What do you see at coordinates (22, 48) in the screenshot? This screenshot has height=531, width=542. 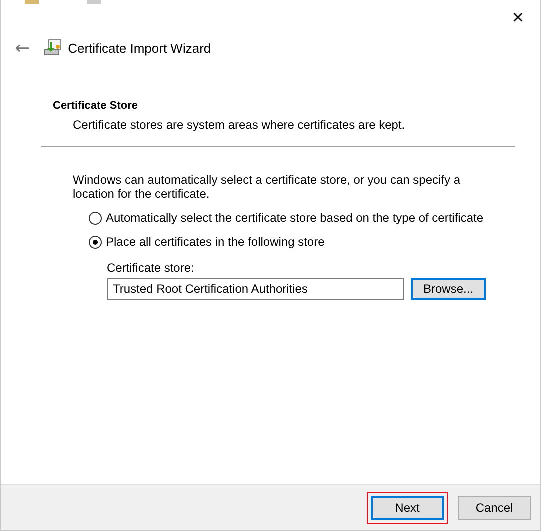 I see `back-button: ←` at bounding box center [22, 48].